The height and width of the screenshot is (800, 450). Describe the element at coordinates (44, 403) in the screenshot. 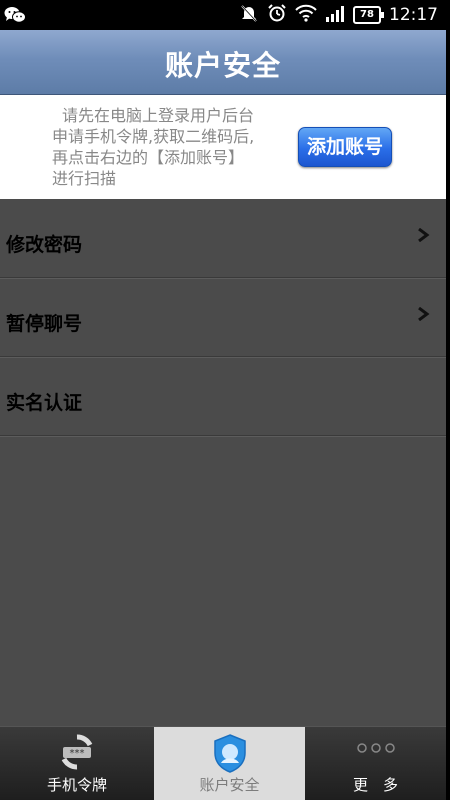

I see `list-item-label: 实名认证` at that location.